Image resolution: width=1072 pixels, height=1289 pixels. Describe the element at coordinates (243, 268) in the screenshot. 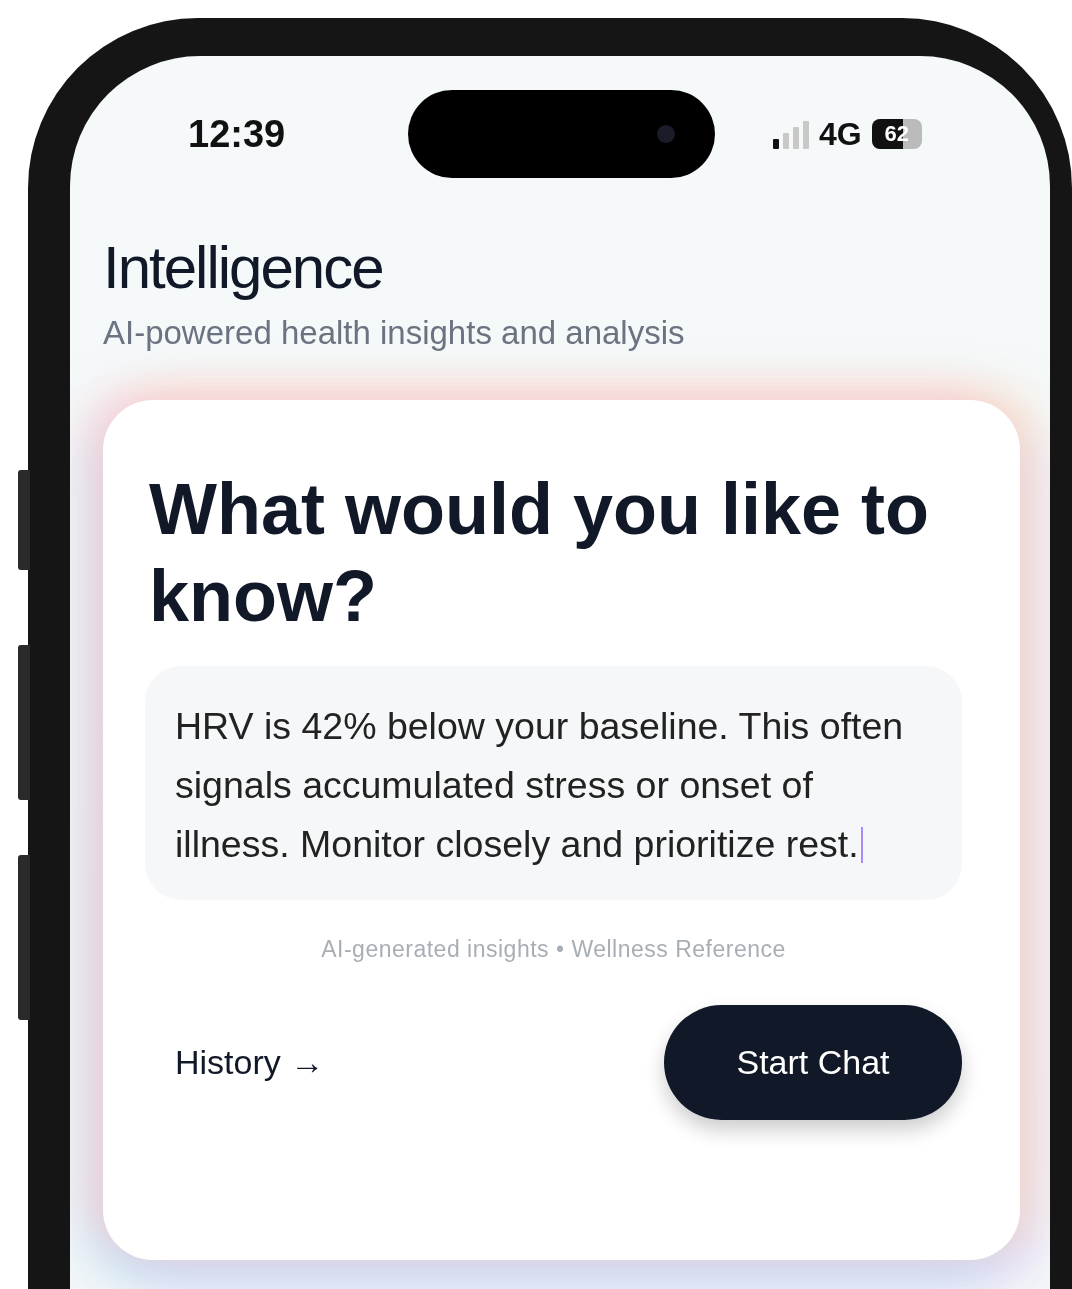

I see `page-title: Intelligence` at that location.